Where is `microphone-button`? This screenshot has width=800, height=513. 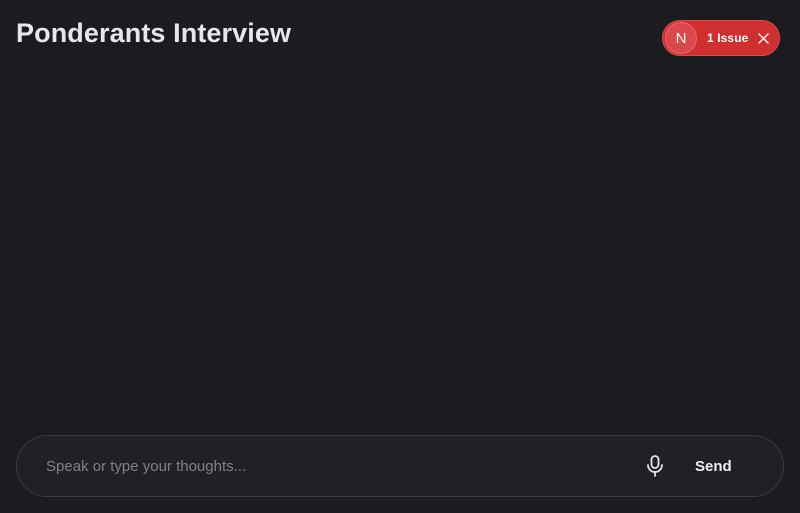 microphone-button is located at coordinates (655, 466).